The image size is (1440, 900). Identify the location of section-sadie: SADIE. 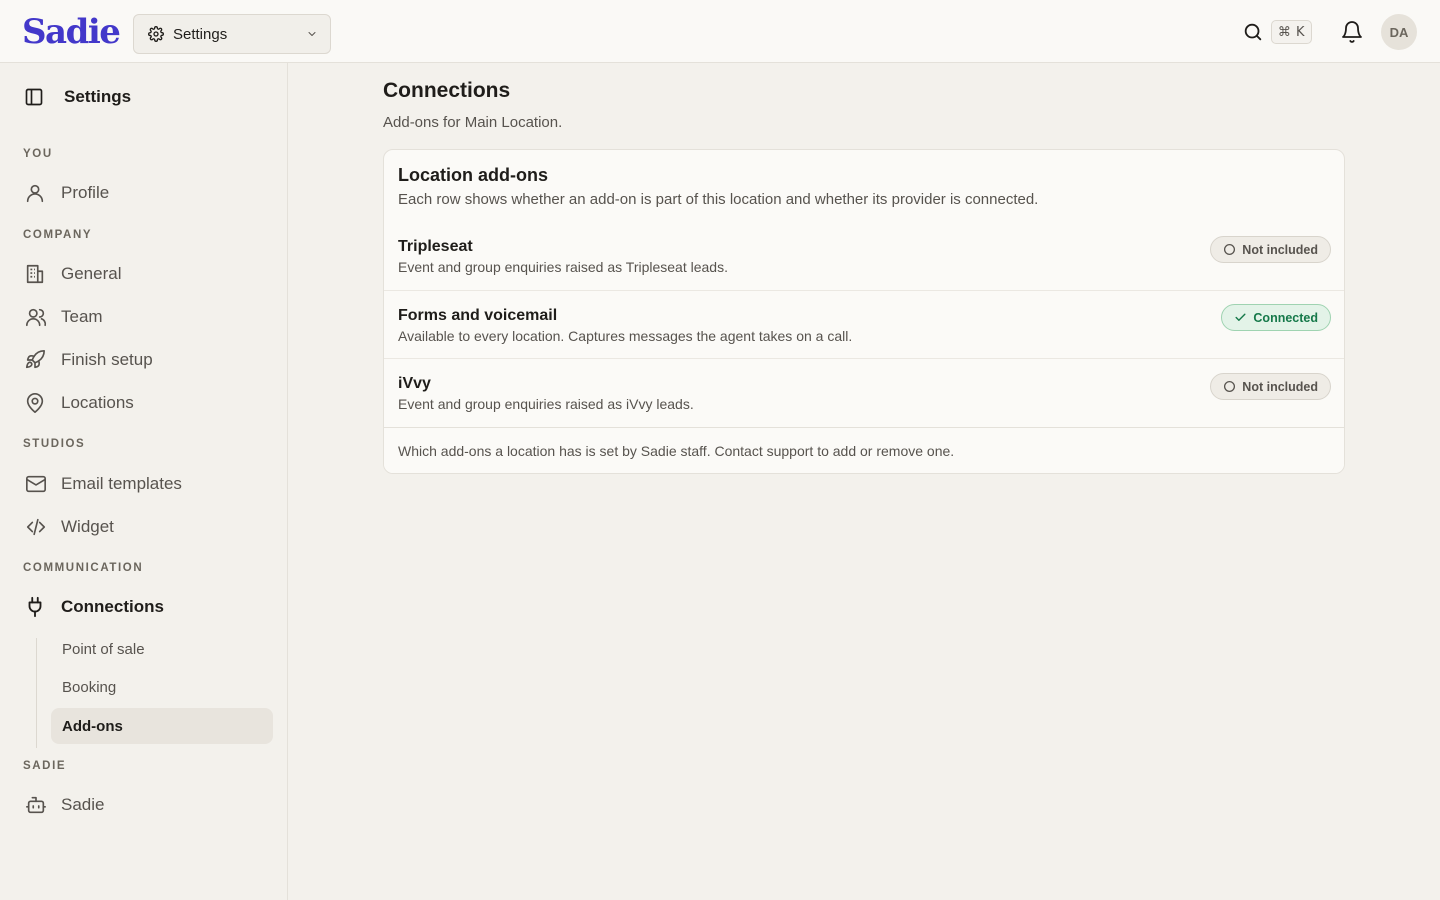
(45, 766).